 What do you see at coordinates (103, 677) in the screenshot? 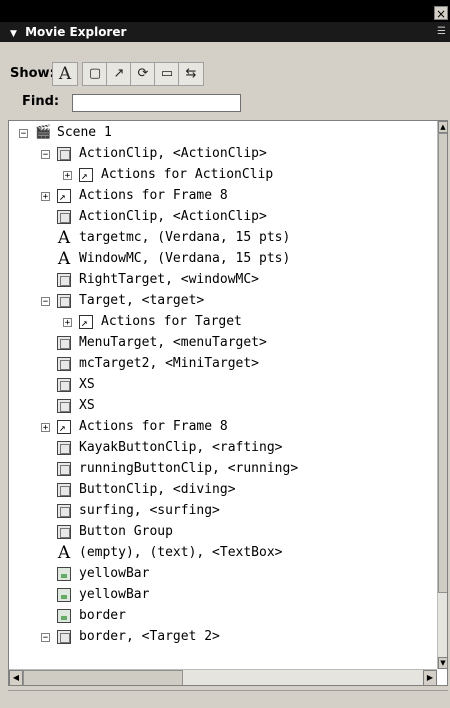
I see `horizontal-scroll-thumb` at bounding box center [103, 677].